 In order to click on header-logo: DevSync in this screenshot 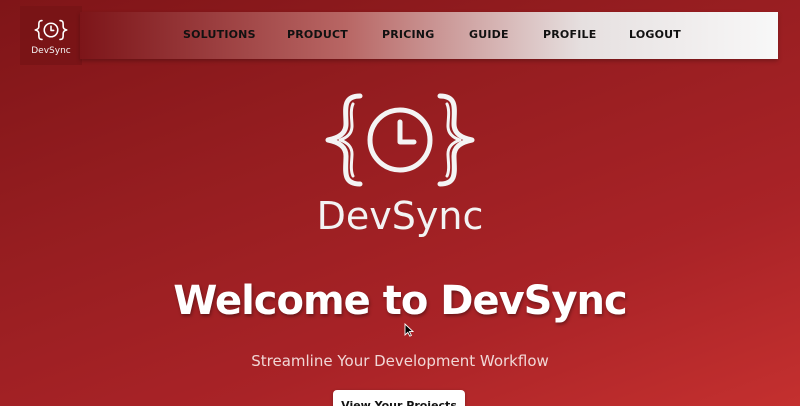, I will do `click(51, 35)`.